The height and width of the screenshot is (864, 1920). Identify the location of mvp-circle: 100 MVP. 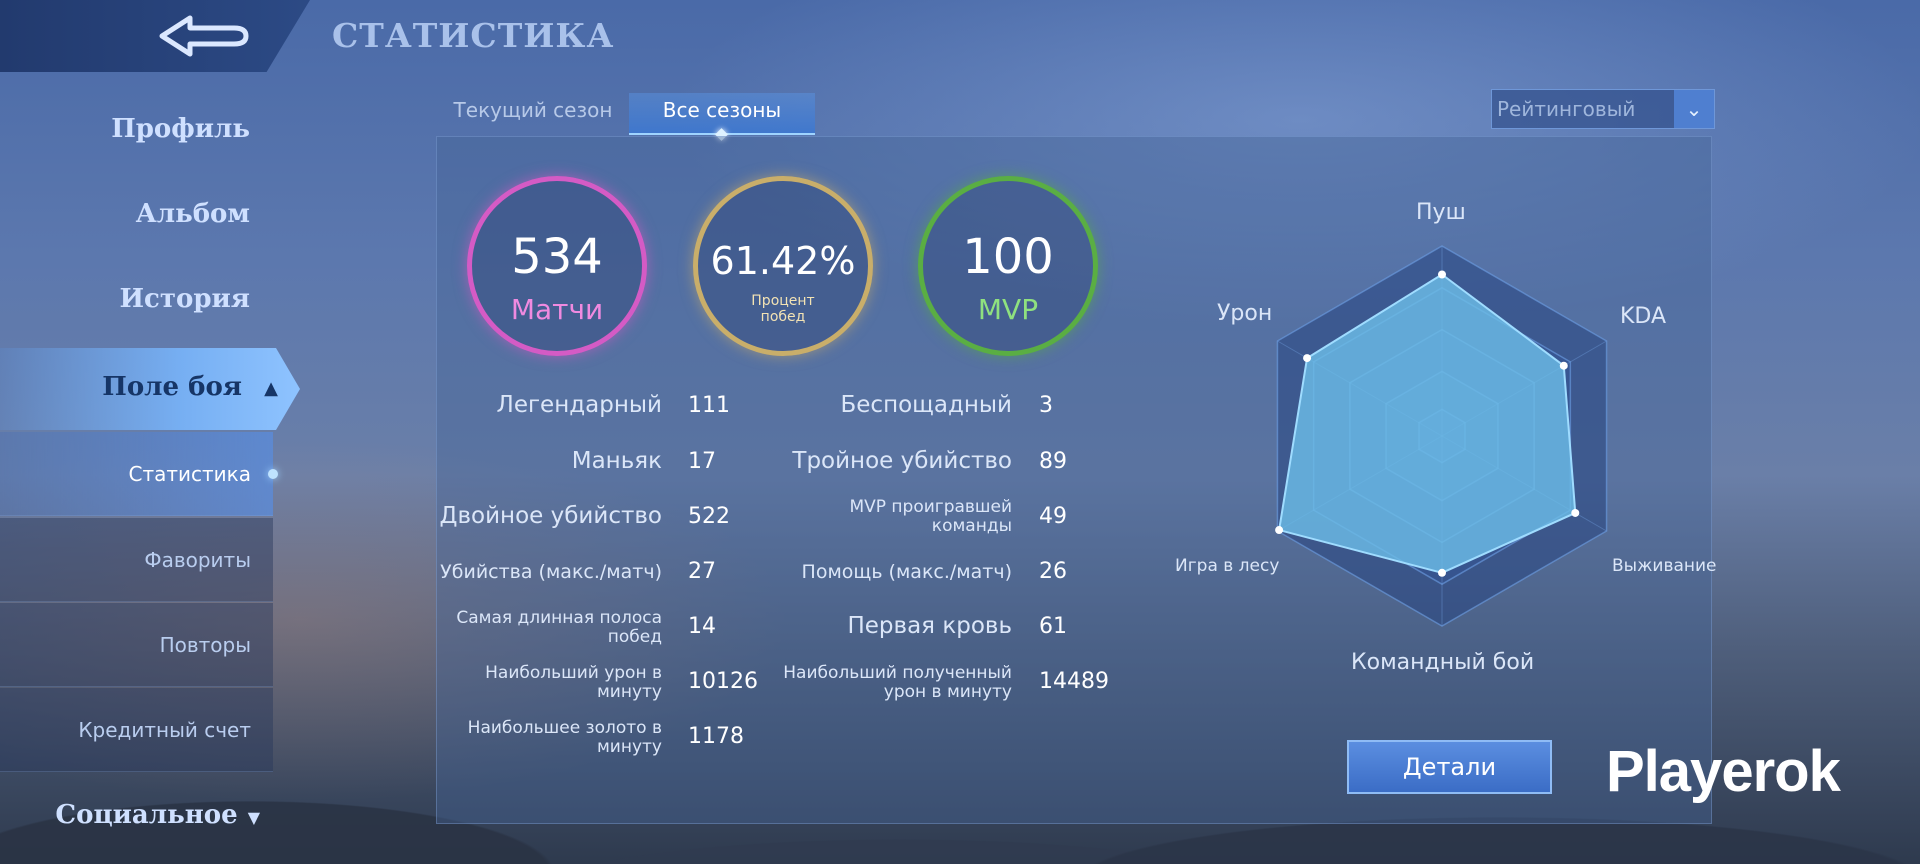
(1008, 266).